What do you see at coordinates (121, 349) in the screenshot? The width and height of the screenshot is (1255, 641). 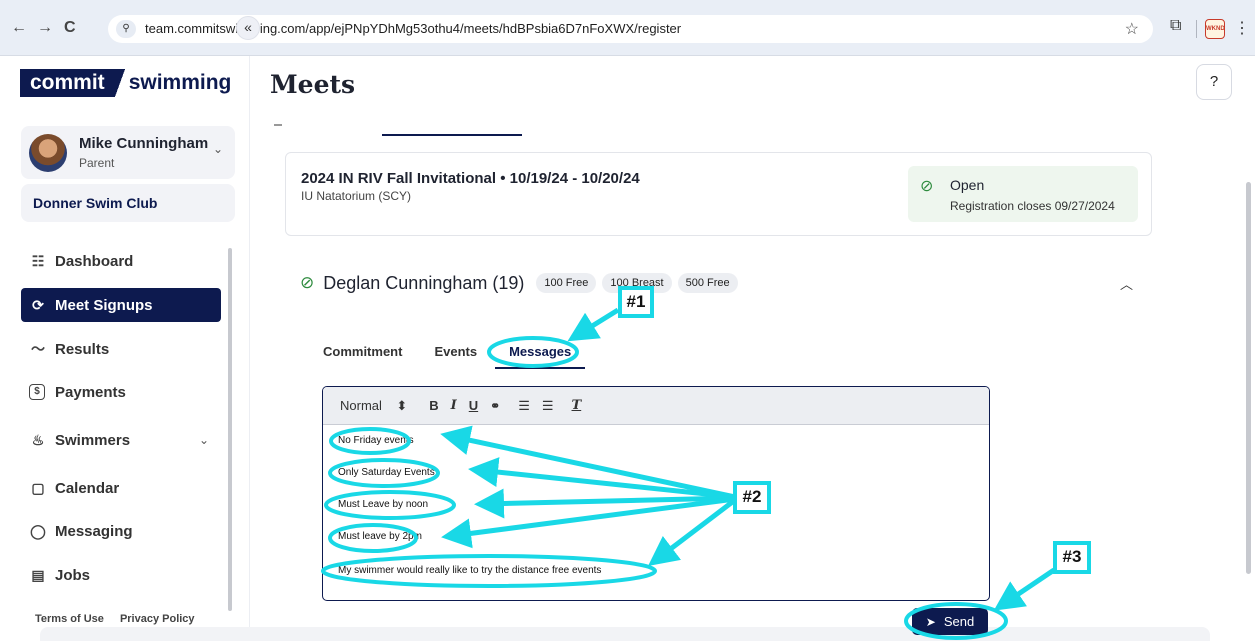 I see `sidebar-item-results: 〜 Results` at bounding box center [121, 349].